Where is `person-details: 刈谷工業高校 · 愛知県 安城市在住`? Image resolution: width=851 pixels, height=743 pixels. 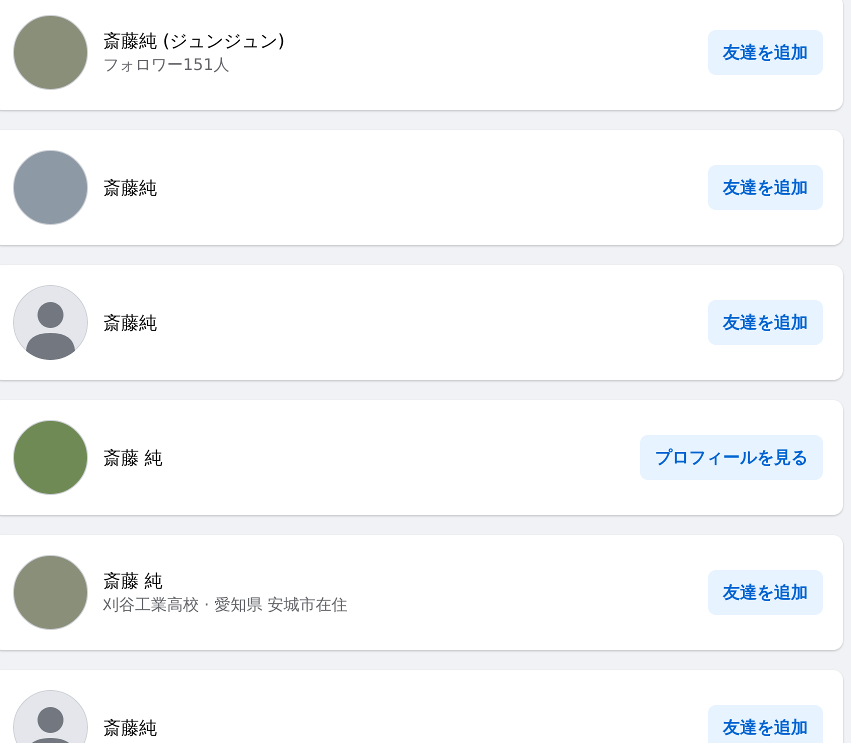
person-details: 刈谷工業高校 · 愛知県 安城市在住 is located at coordinates (225, 605).